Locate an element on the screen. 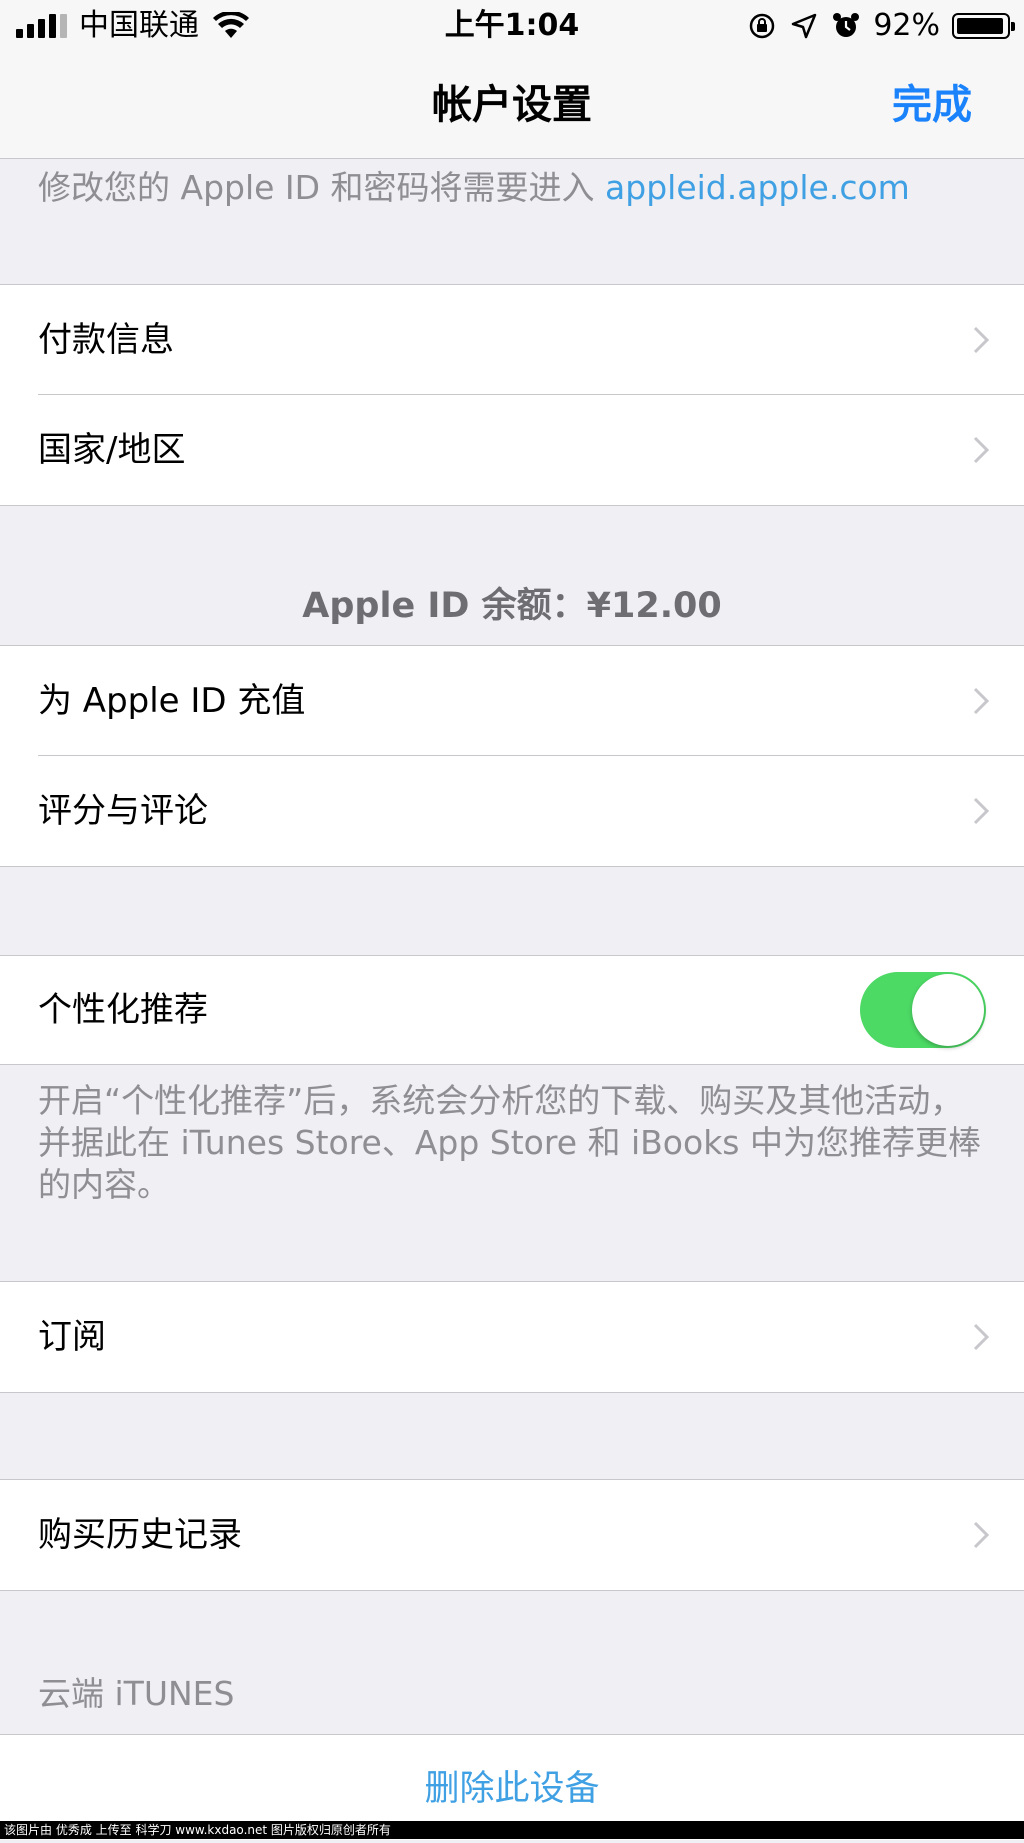 The image size is (1024, 1843). ratings-reviews-cell: 评分与评论 is located at coordinates (512, 811).